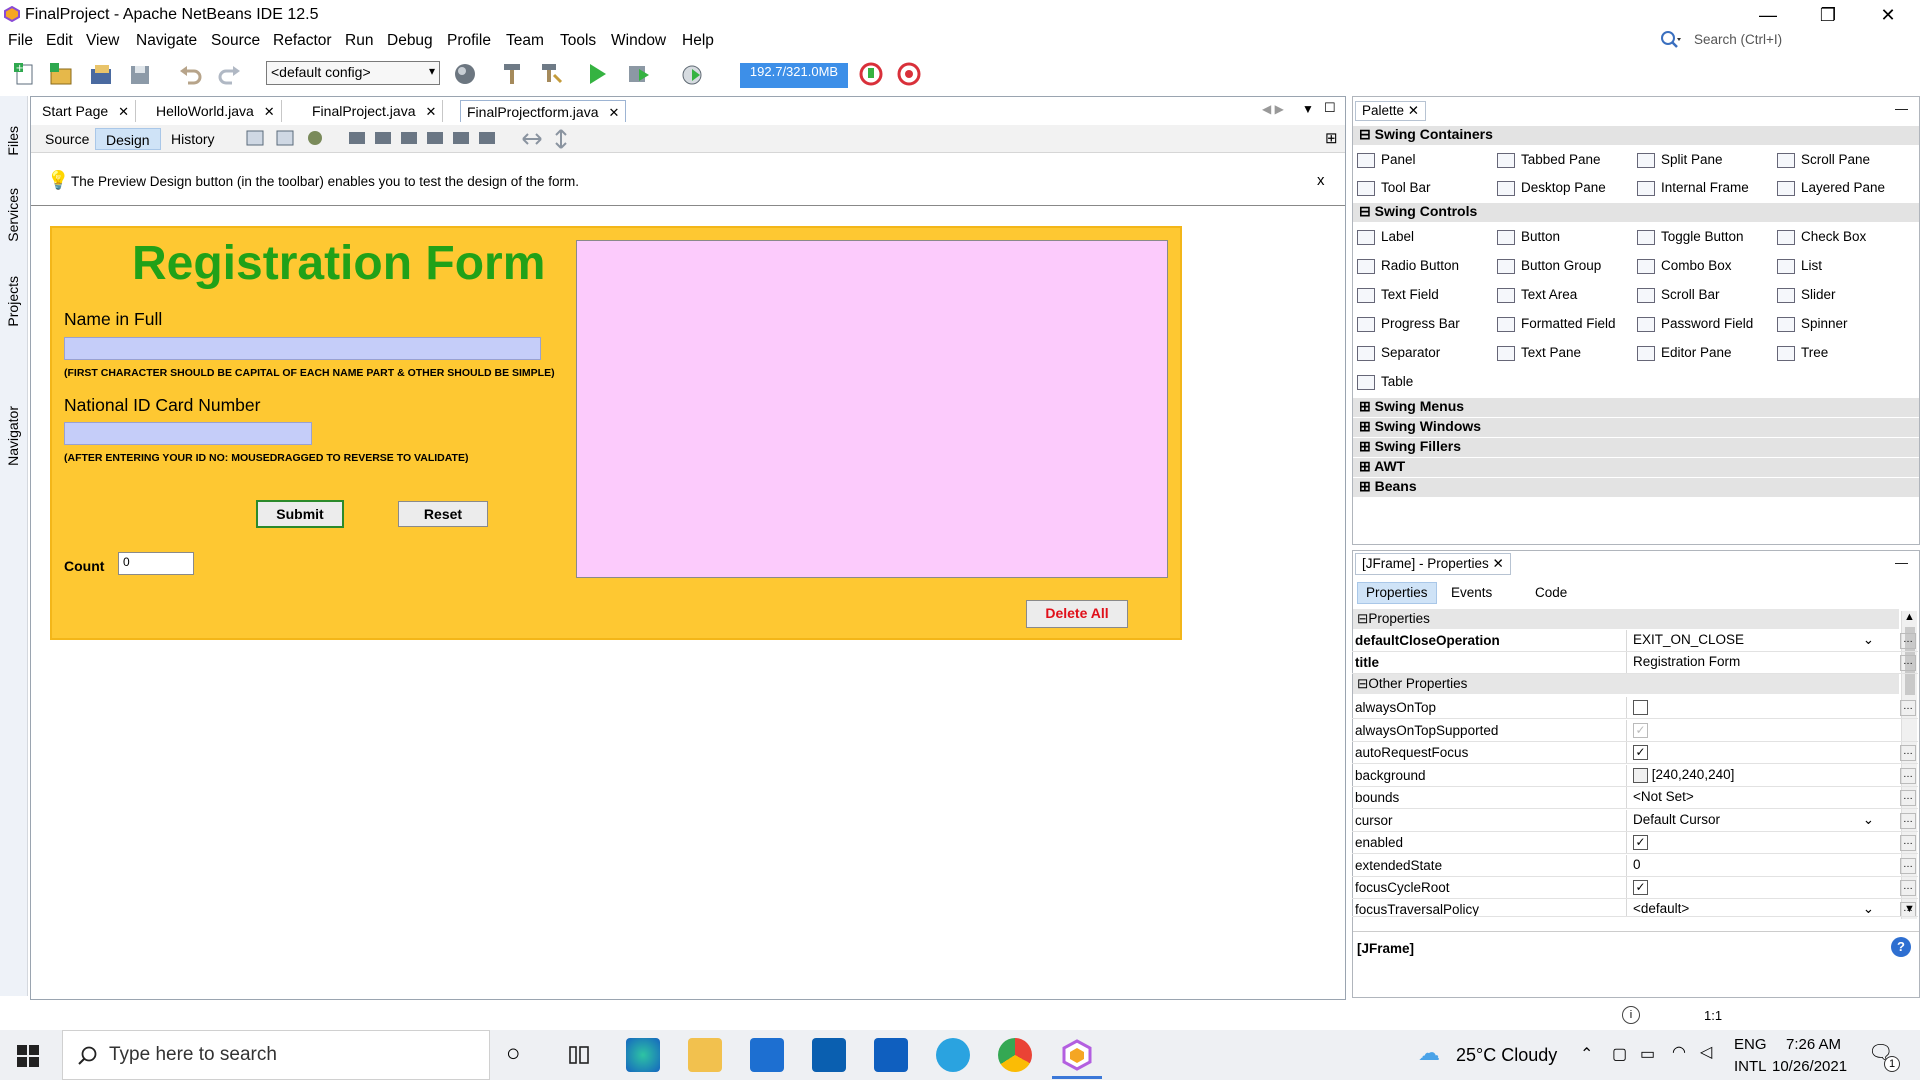 Image resolution: width=1920 pixels, height=1080 pixels. I want to click on section-swing-fillers: ⊞ Swing Fillers, so click(1636, 447).